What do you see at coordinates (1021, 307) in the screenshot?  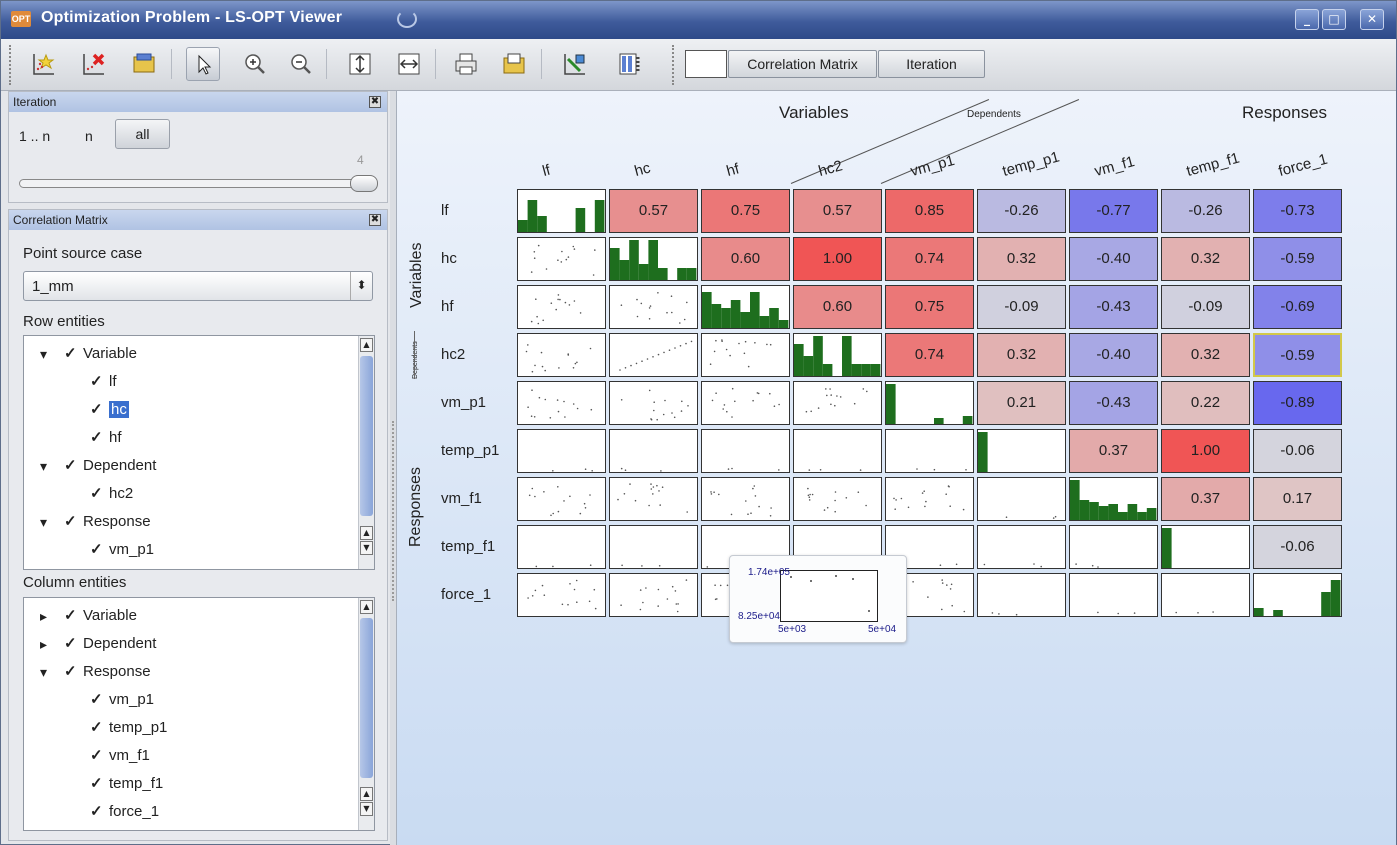 I see `correlation-cell: -0.09` at bounding box center [1021, 307].